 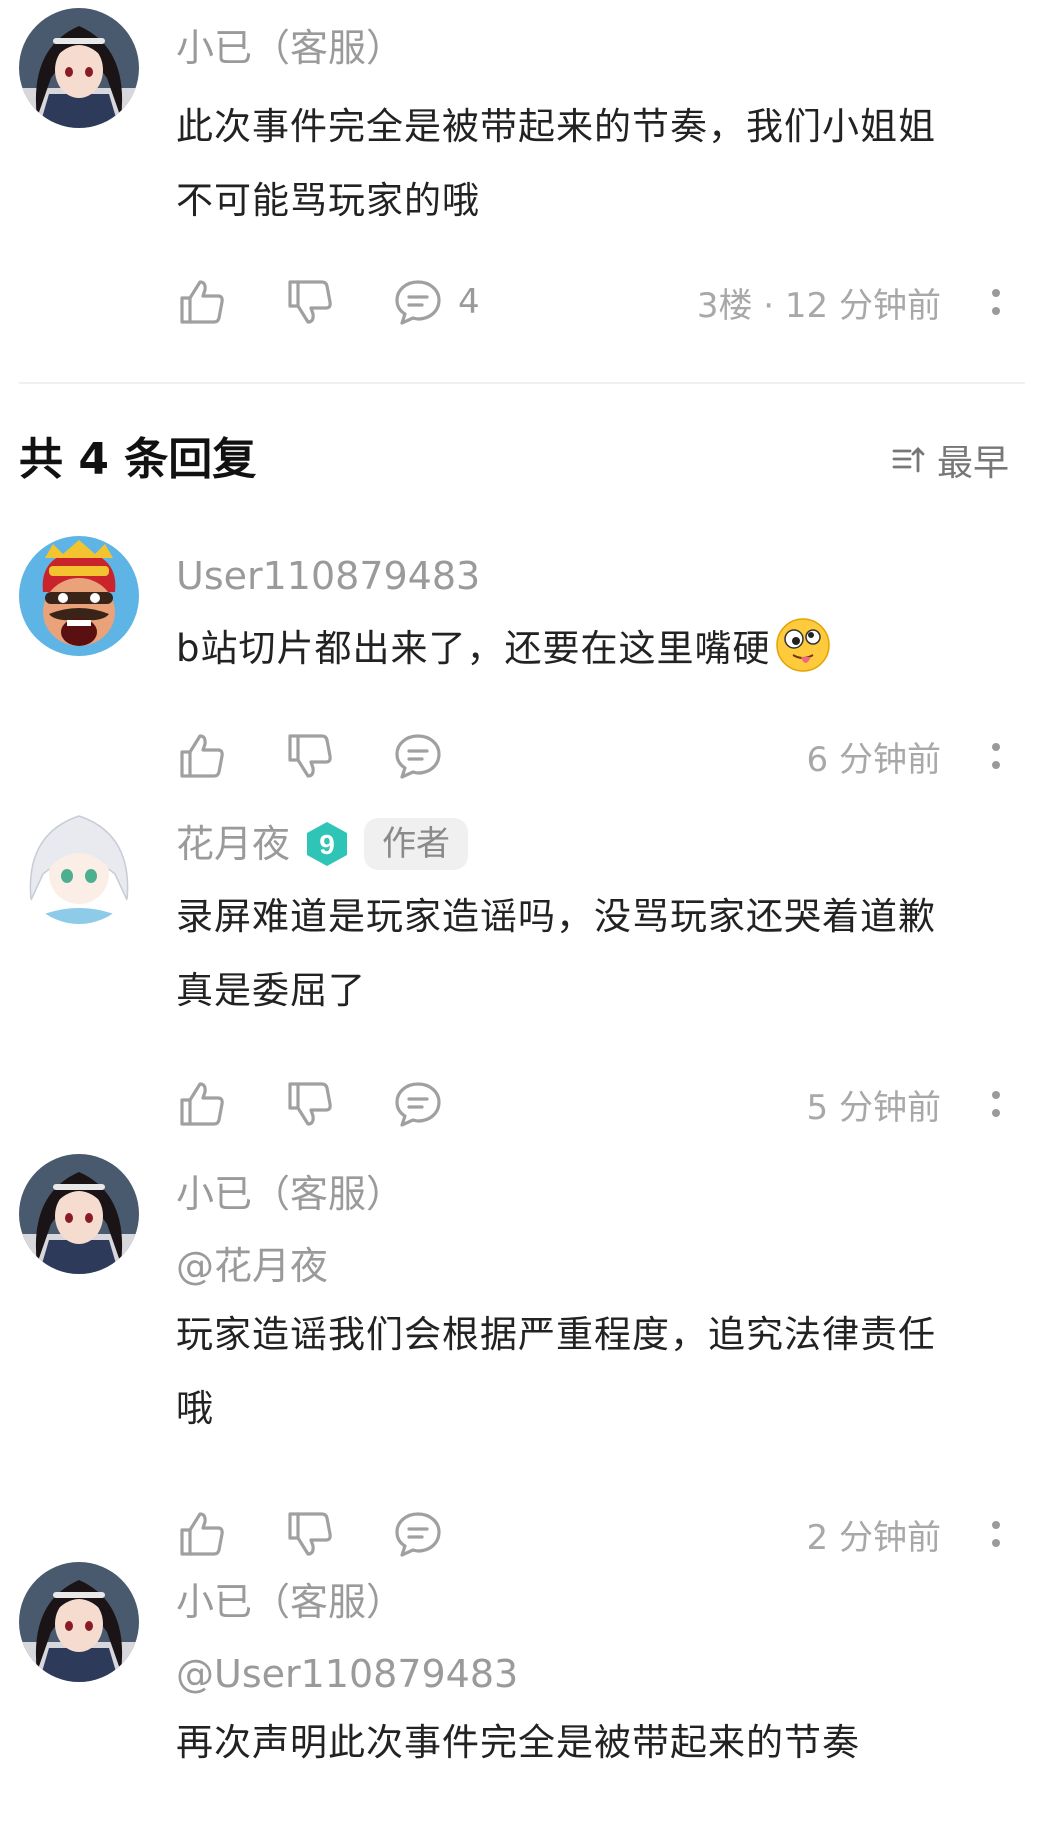 I want to click on mention: @User110879483, so click(x=599, y=1674).